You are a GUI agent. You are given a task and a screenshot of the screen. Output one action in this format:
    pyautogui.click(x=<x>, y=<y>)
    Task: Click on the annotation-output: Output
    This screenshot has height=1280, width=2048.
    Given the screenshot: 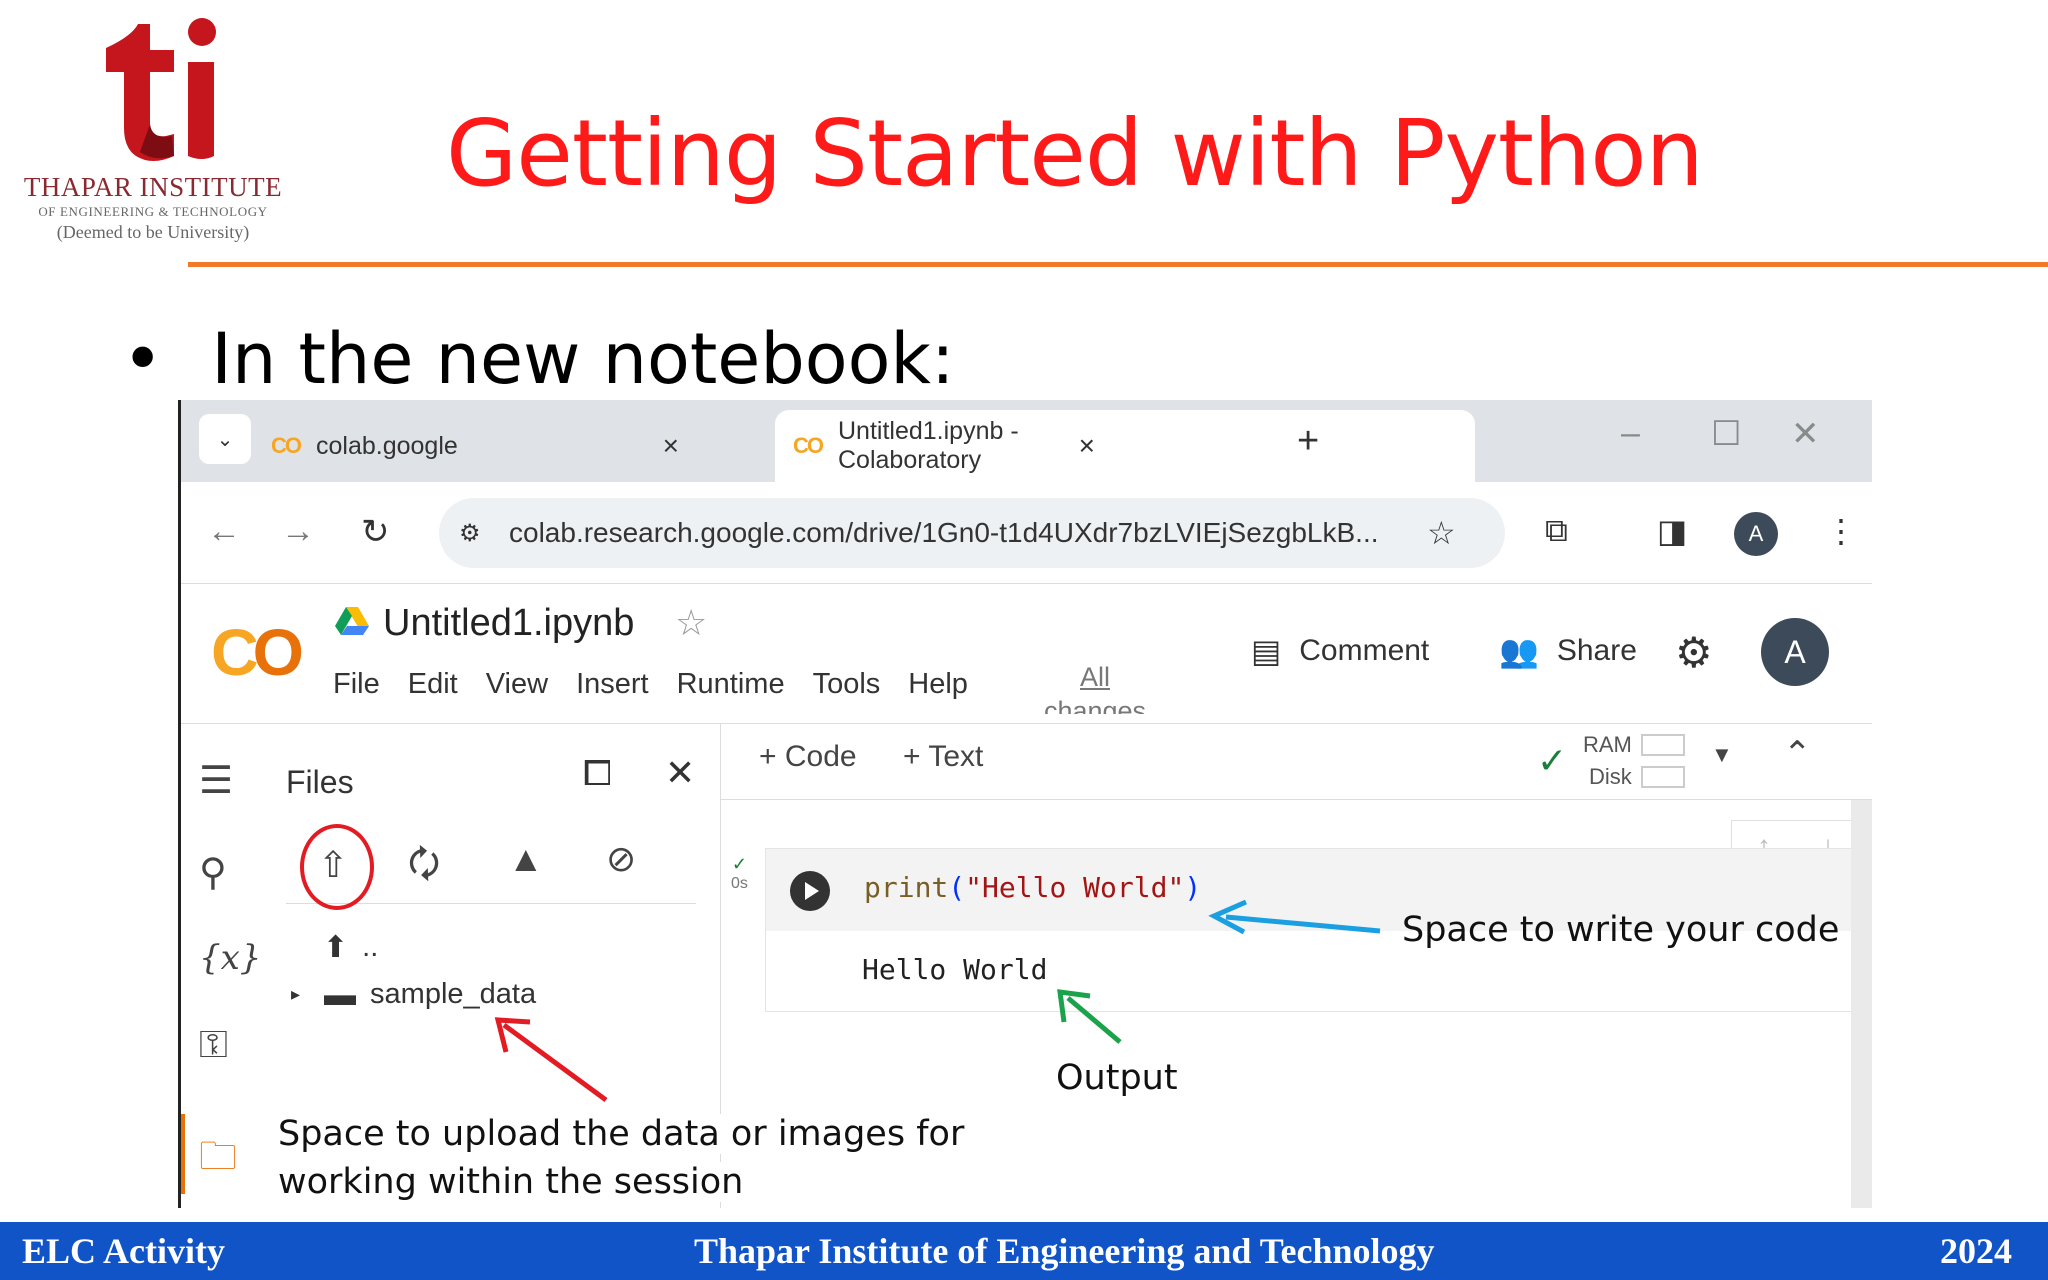 What is the action you would take?
    pyautogui.click(x=1117, y=1078)
    